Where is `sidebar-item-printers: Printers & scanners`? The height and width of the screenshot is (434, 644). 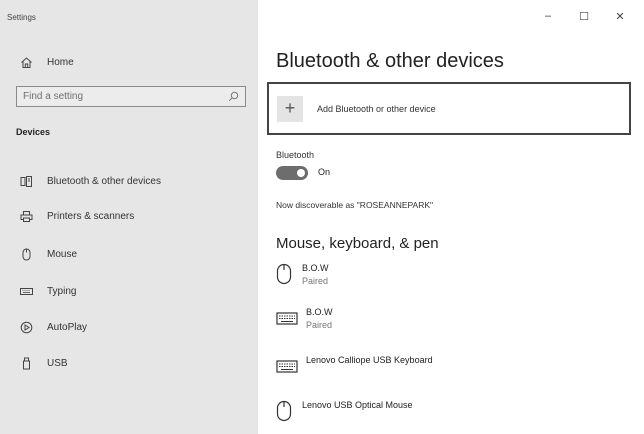 sidebar-item-printers: Printers & scanners is located at coordinates (77, 216).